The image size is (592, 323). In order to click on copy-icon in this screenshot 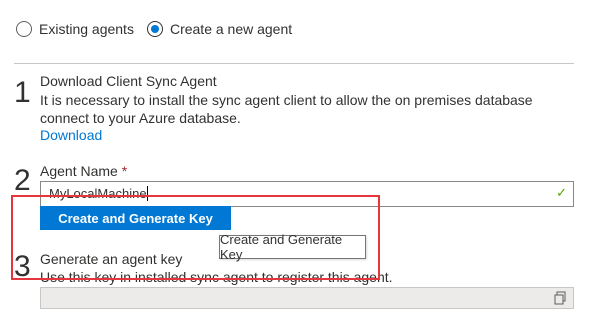, I will do `click(560, 298)`.